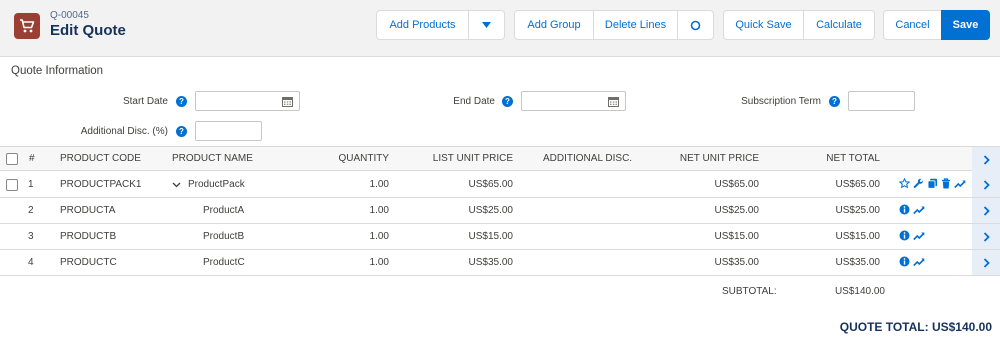 The height and width of the screenshot is (340, 1000). What do you see at coordinates (749, 291) in the screenshot?
I see `subtotal-label: SUBTOTAL:` at bounding box center [749, 291].